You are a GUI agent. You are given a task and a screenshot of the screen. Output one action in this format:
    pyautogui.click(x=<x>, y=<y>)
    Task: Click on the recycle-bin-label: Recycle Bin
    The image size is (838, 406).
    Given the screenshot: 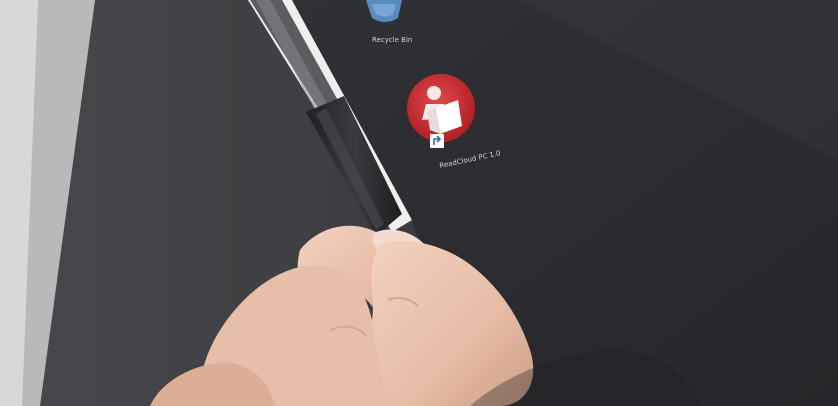 What is the action you would take?
    pyautogui.click(x=392, y=40)
    